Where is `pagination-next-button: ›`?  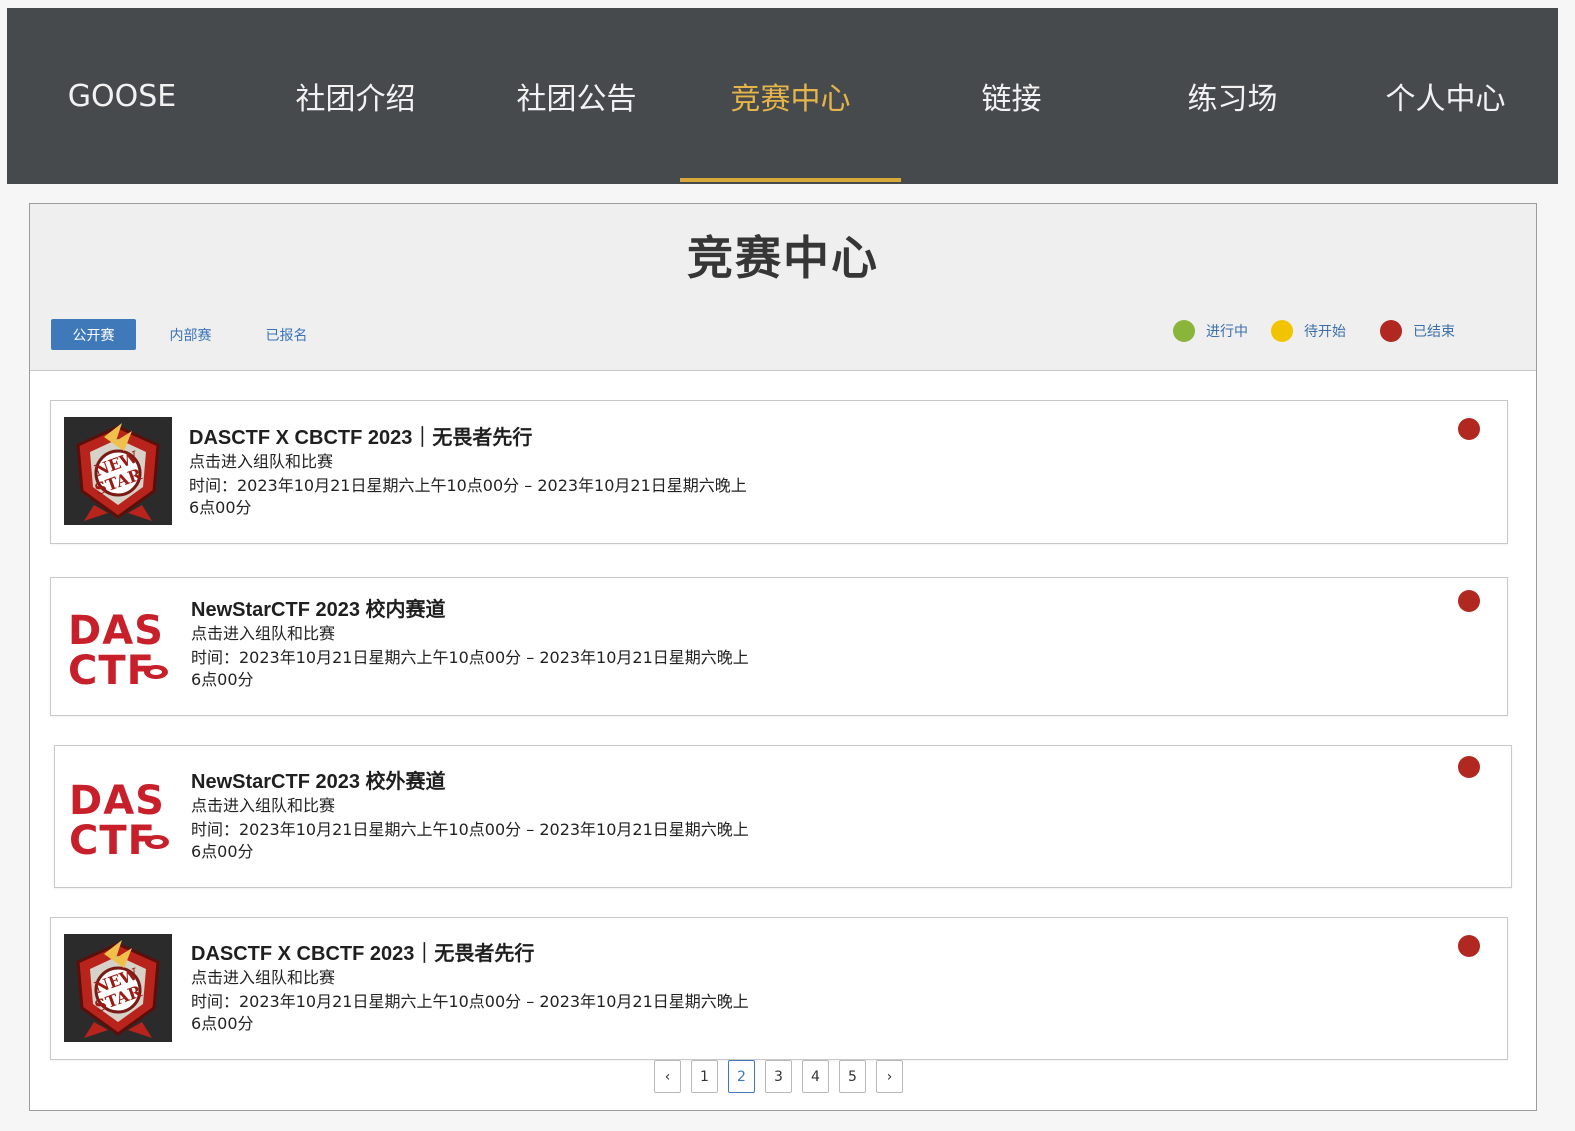 pagination-next-button: › is located at coordinates (889, 1076).